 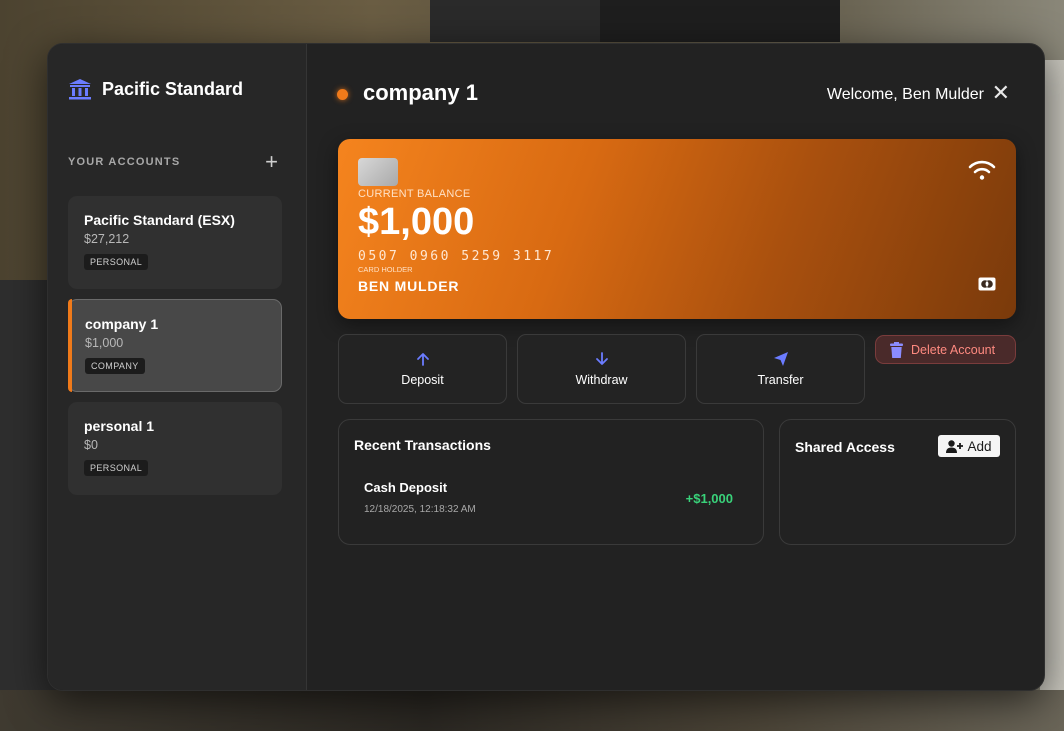 What do you see at coordinates (845, 447) in the screenshot?
I see `shared-access-title: Shared Access` at bounding box center [845, 447].